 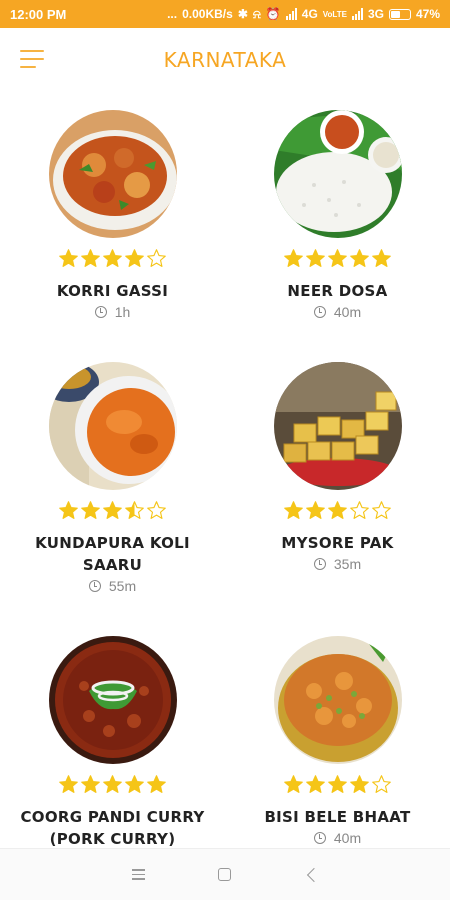 I want to click on recipe-card: COORG PANDI CURRY (PORK CURRY), so click(x=112, y=743).